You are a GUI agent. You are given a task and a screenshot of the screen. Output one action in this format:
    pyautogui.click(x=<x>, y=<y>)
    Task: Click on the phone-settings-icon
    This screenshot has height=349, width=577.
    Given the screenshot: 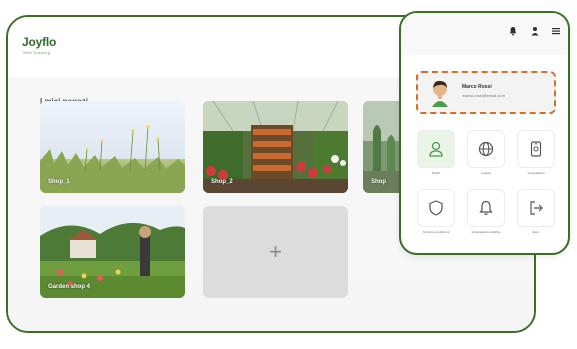 What is the action you would take?
    pyautogui.click(x=536, y=149)
    